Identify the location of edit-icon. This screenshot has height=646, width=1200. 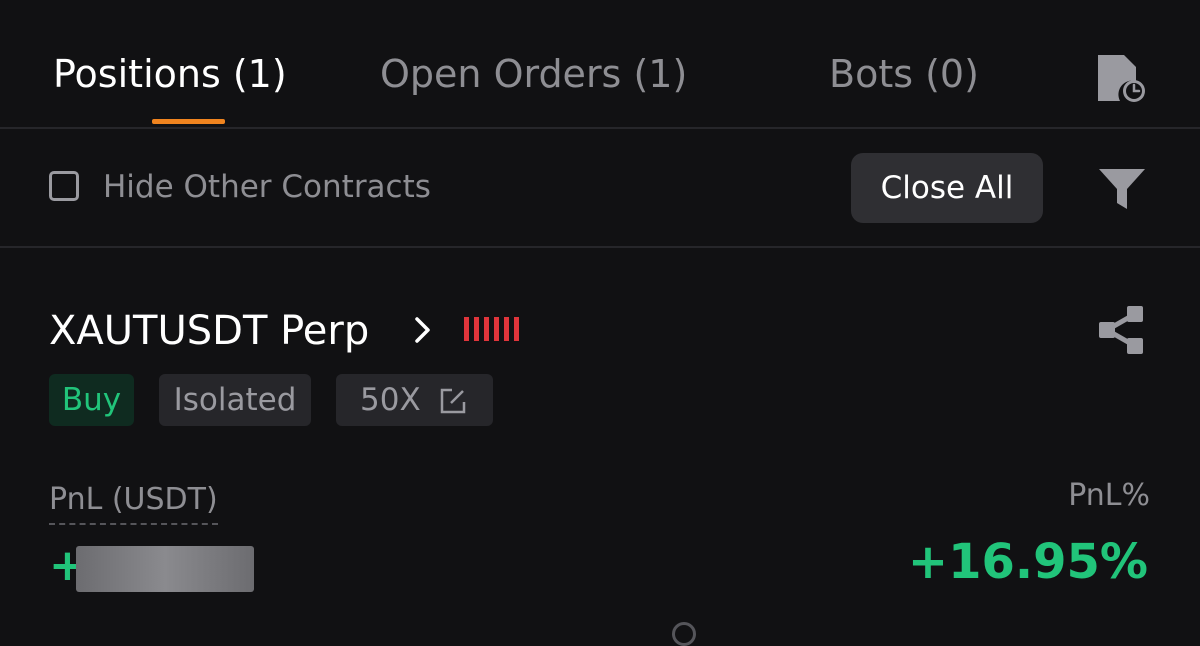
(453, 401).